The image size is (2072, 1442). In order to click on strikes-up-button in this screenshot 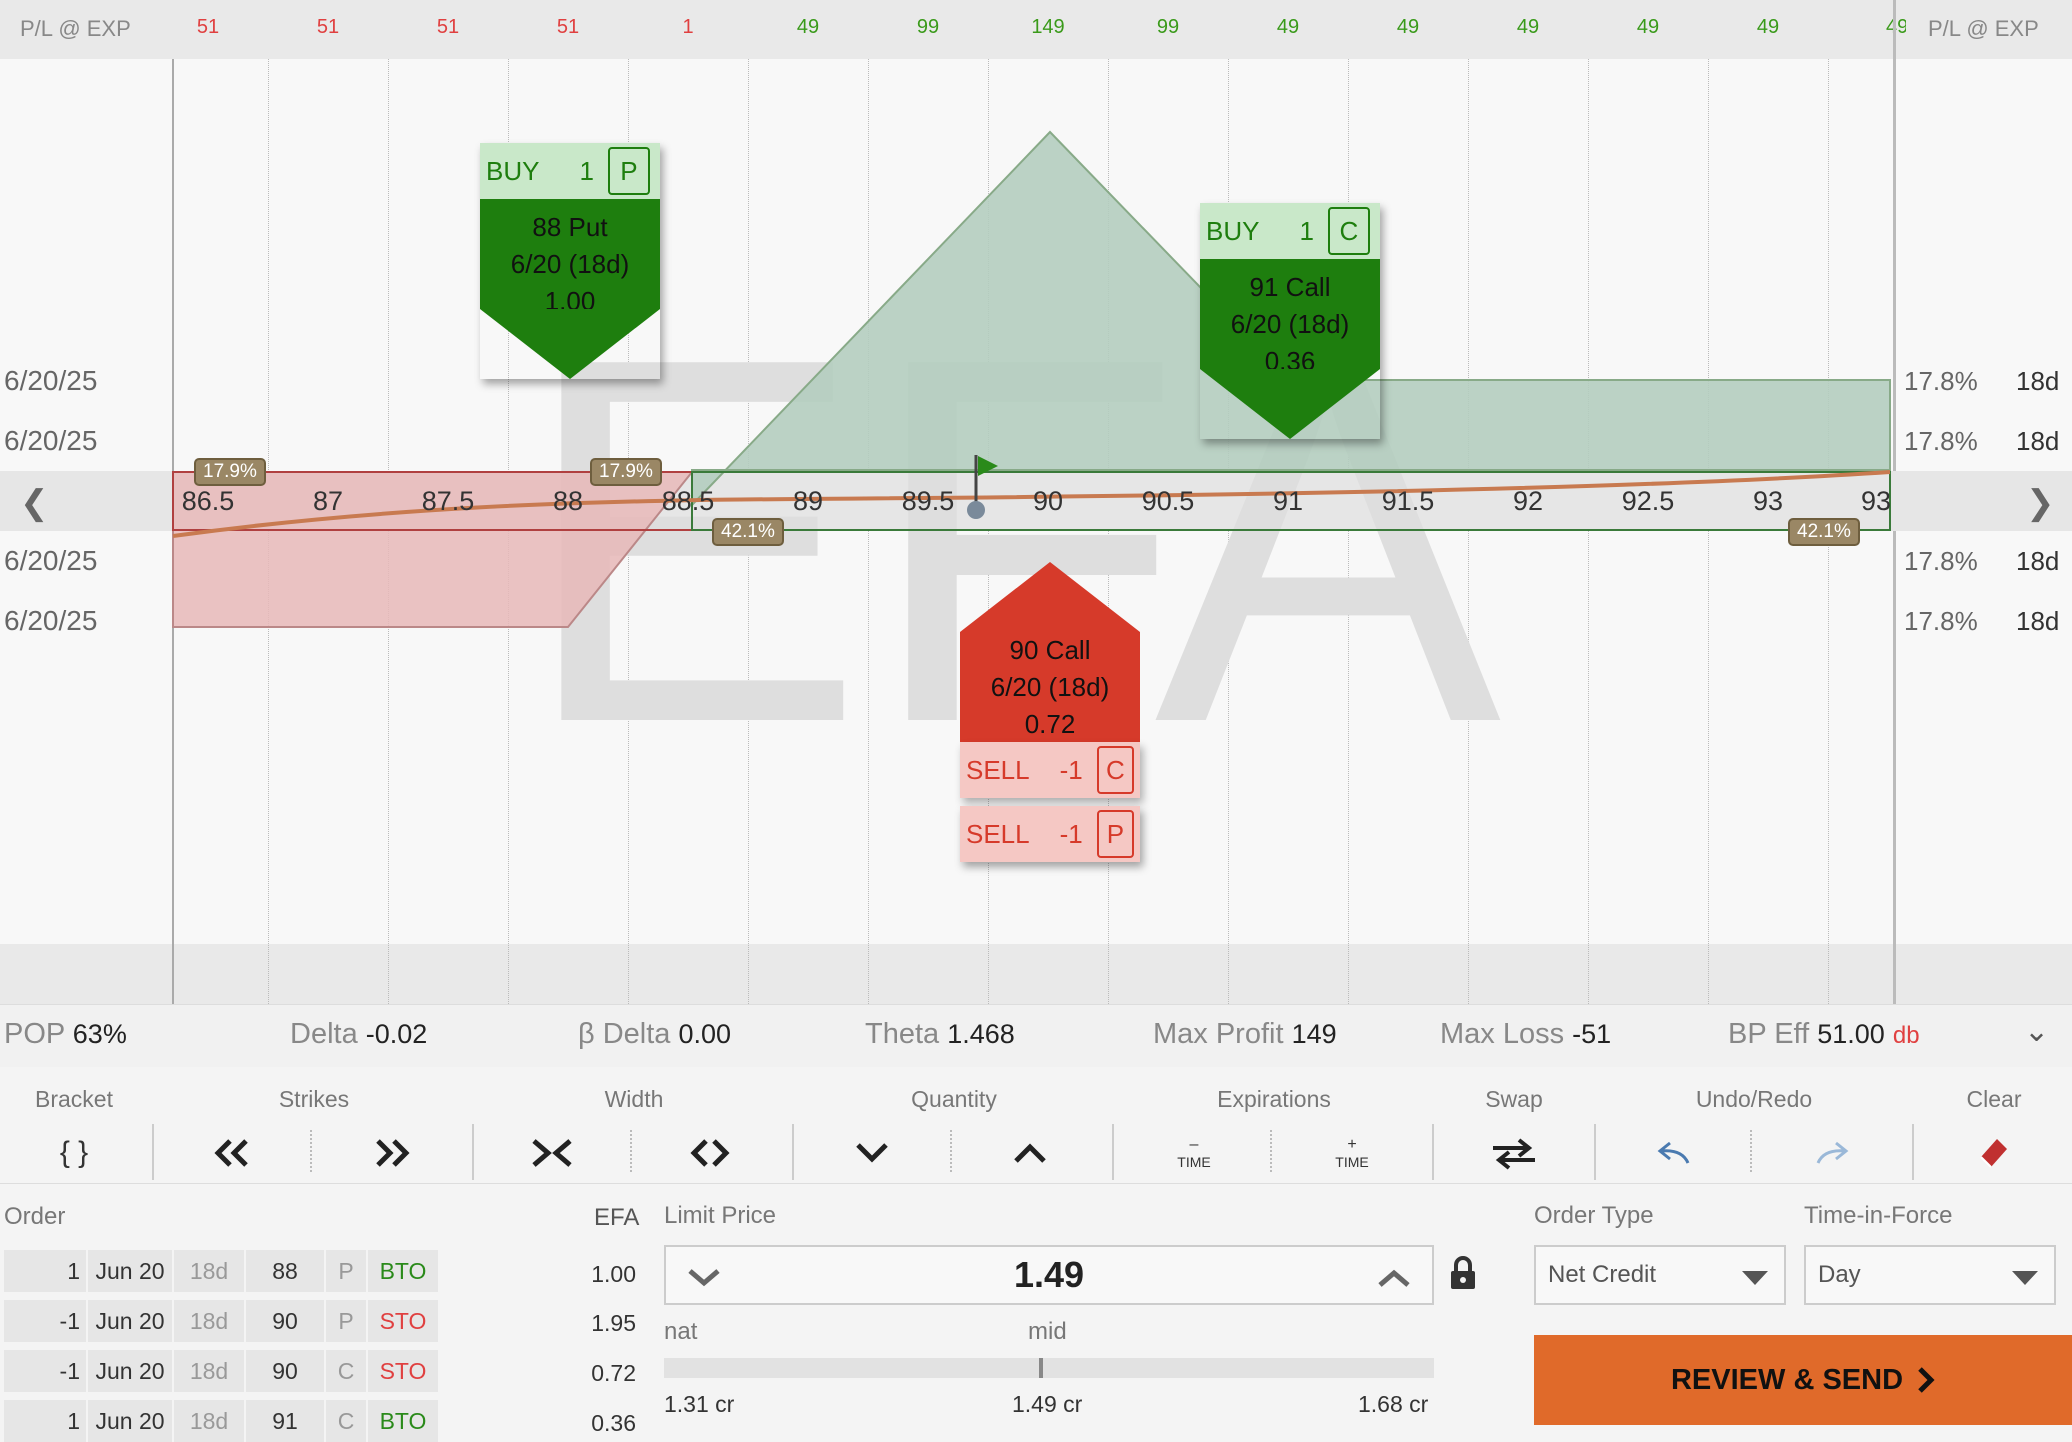, I will do `click(392, 1153)`.